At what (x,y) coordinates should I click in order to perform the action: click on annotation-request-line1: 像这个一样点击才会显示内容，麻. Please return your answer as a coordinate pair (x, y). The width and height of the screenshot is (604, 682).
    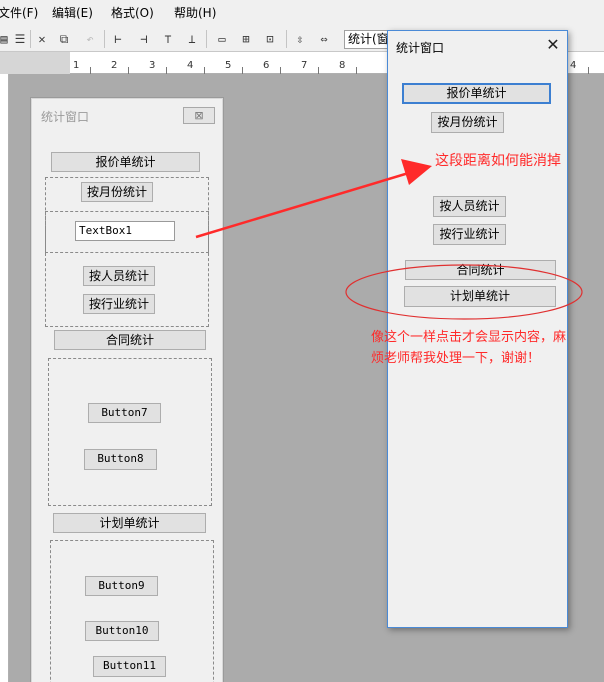
    Looking at the image, I should click on (469, 337).